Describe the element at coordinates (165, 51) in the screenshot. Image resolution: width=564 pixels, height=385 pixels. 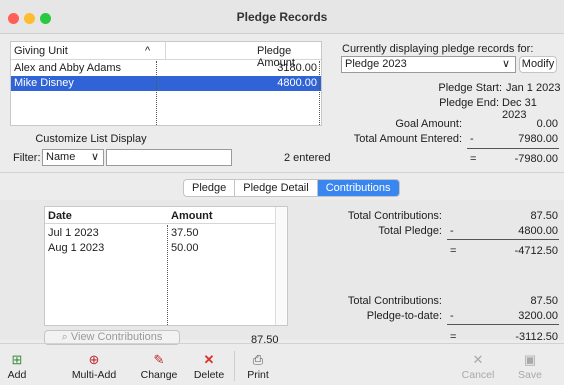
I see `column-divider` at that location.